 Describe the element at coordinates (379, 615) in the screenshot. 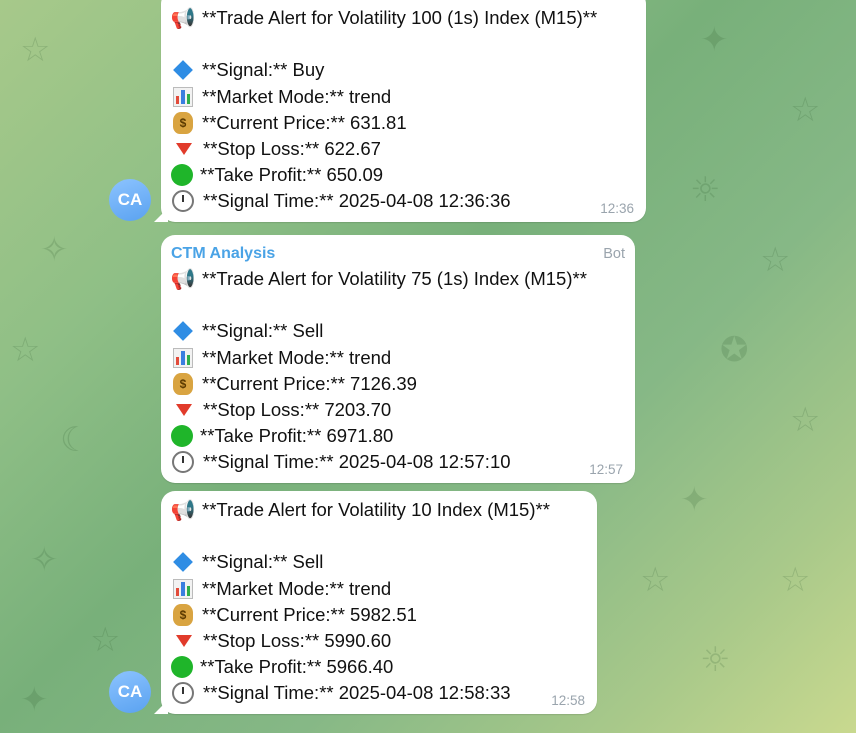

I see `message-line: $ **Current Price:** 5982.51` at that location.